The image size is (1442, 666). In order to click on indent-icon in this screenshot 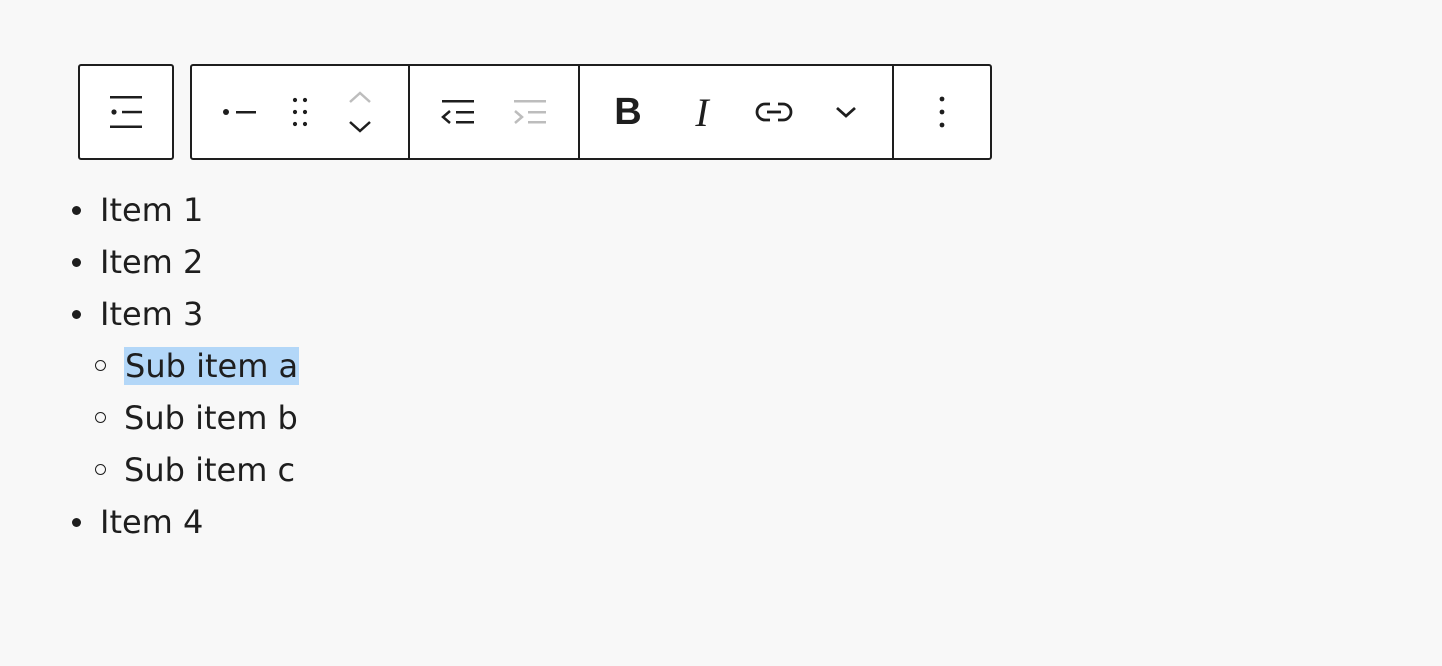, I will do `click(530, 112)`.